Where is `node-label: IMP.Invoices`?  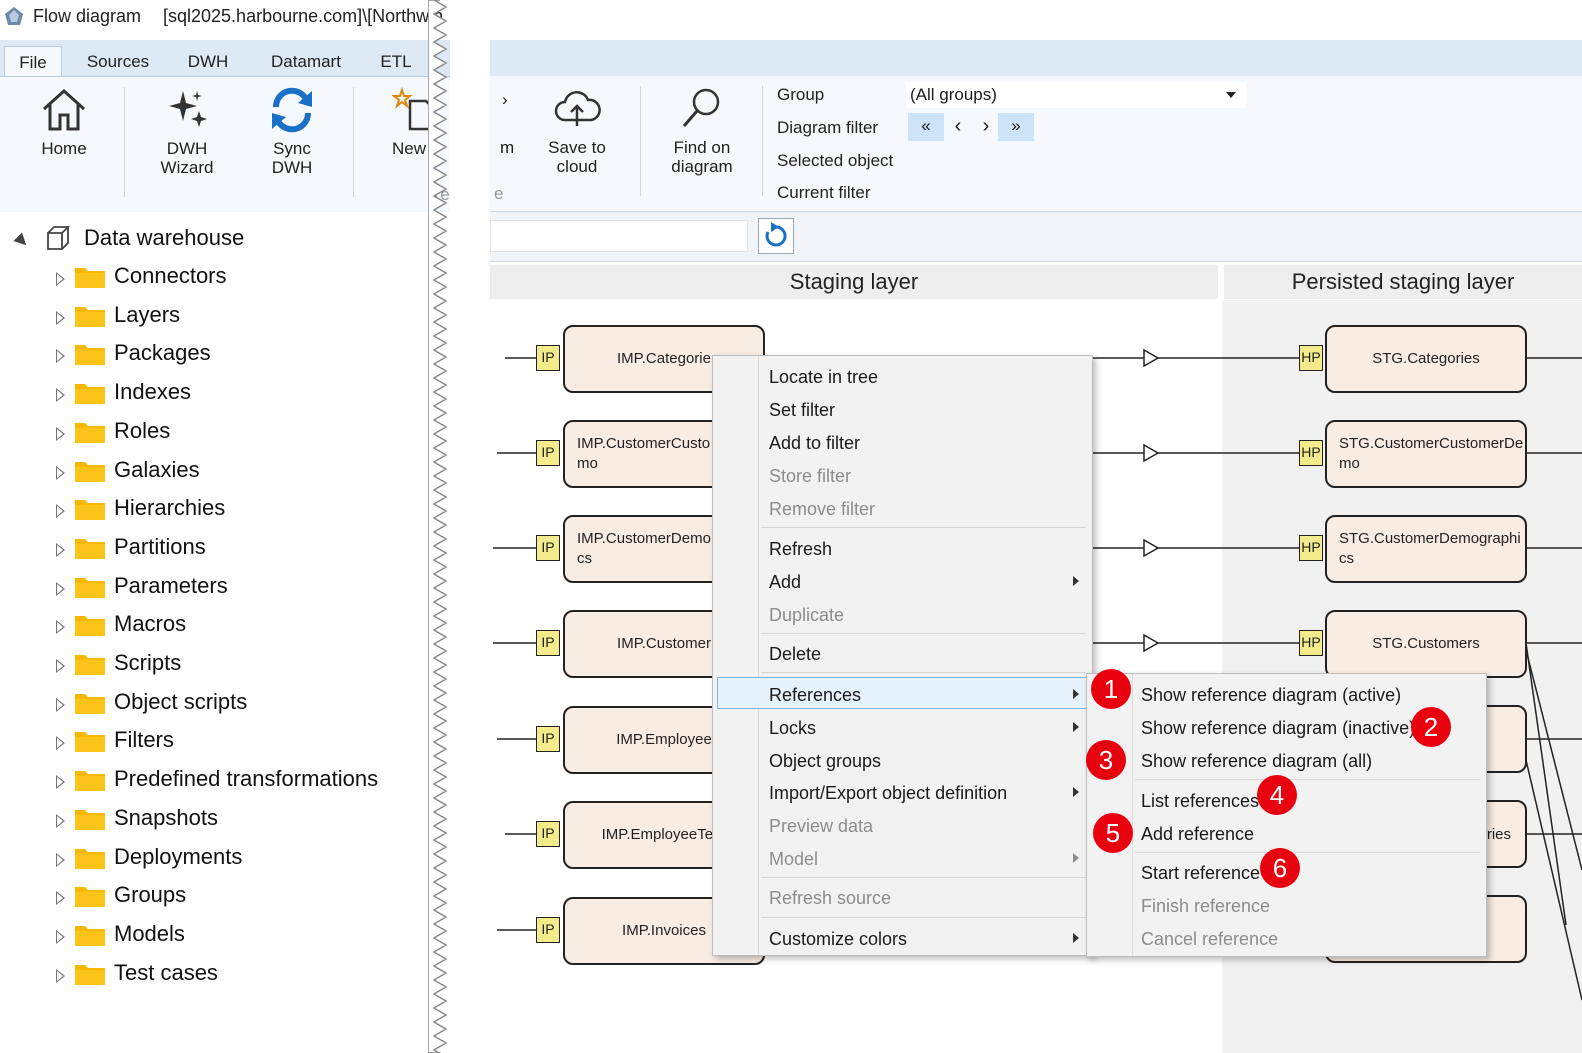
node-label: IMP.Invoices is located at coordinates (664, 930).